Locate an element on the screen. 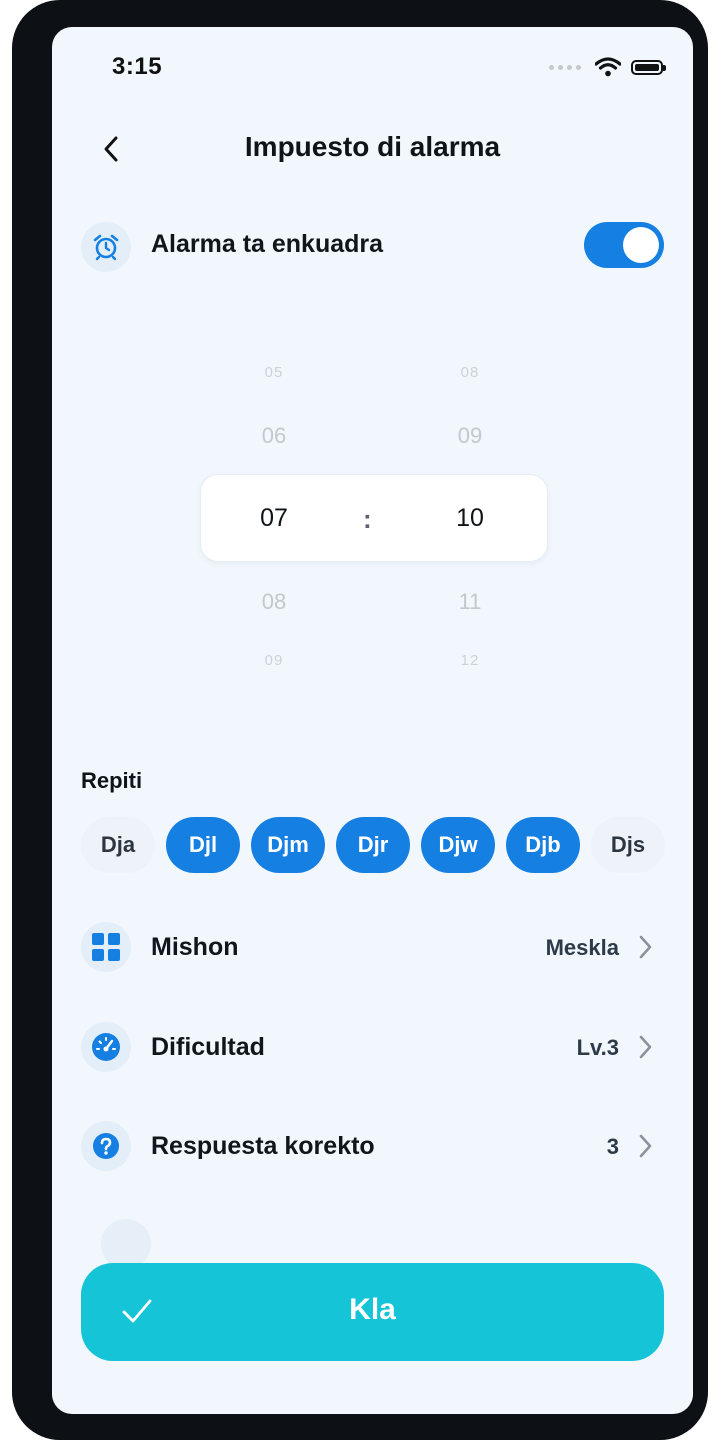  grid-icon is located at coordinates (106, 947).